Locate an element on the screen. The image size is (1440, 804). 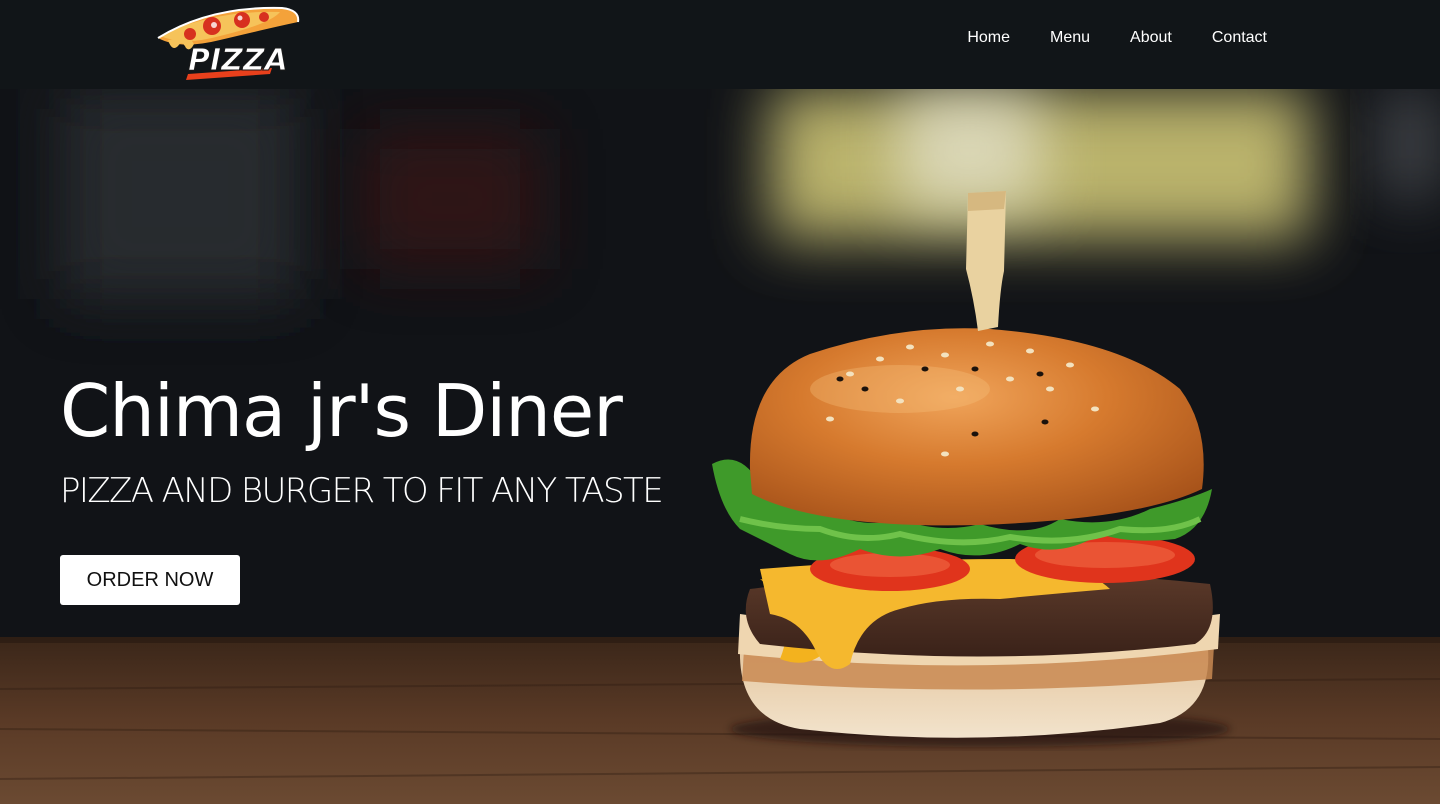
navbar: PIZZA Home Menu About Contact is located at coordinates (720, 44).